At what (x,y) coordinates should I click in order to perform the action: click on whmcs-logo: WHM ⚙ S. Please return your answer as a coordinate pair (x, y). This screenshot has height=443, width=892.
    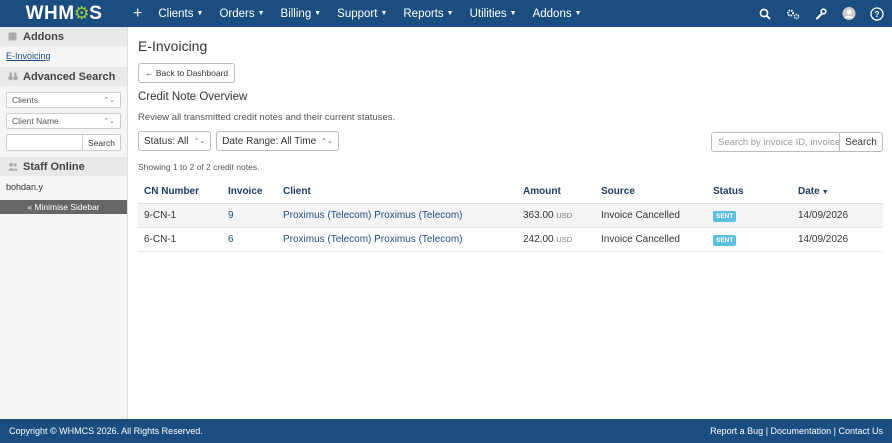
    Looking at the image, I should click on (64, 13).